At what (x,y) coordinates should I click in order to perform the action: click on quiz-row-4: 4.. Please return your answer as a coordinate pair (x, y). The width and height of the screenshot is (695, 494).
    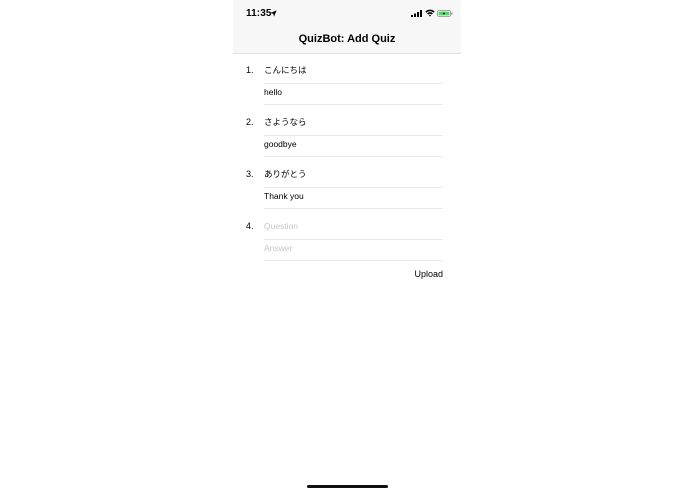
    Looking at the image, I should click on (347, 240).